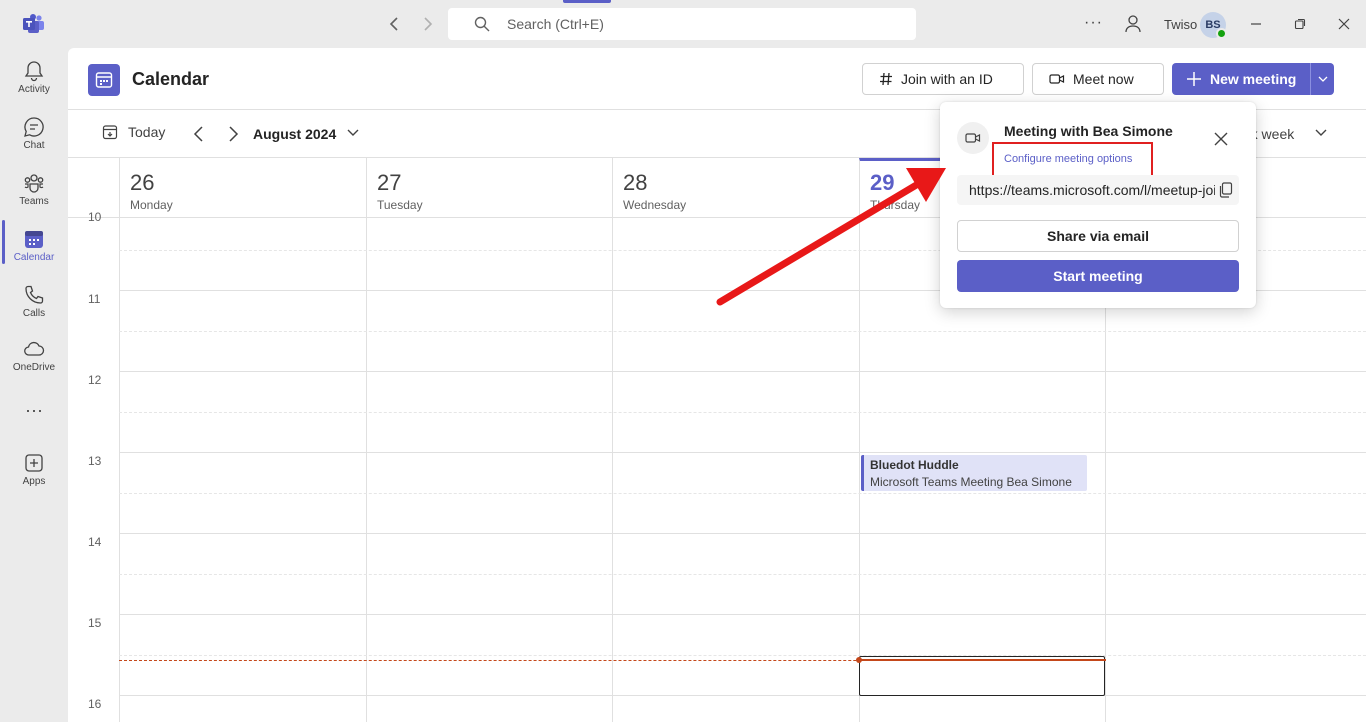 This screenshot has width=1366, height=722. I want to click on day-name: Thursday, so click(895, 205).